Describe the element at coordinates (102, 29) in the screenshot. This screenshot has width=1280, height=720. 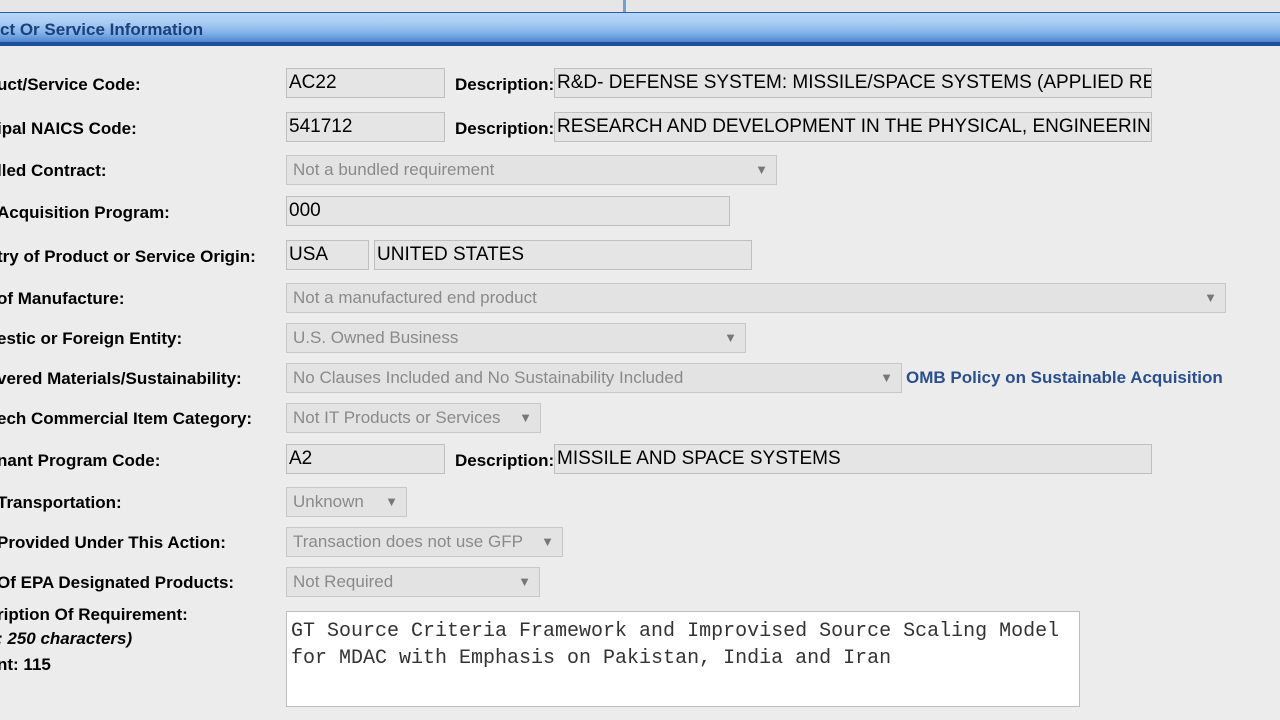
I see `section-title: ct Or Service Information` at that location.